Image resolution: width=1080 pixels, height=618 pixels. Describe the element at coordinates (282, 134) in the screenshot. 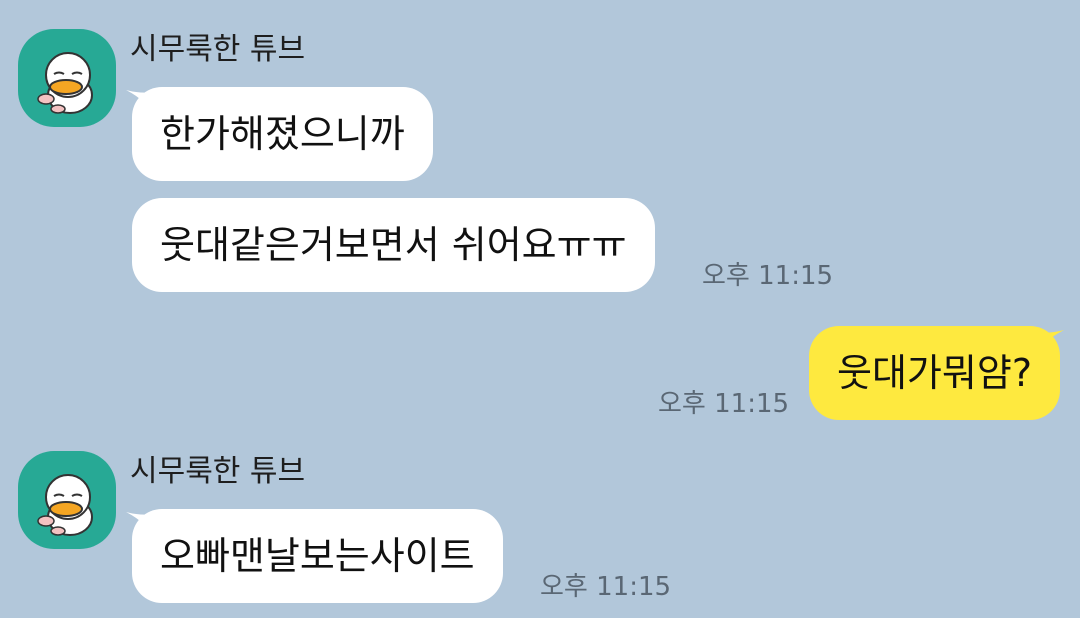

I see `incoming-message-bubble: 한가해졌으니까` at that location.